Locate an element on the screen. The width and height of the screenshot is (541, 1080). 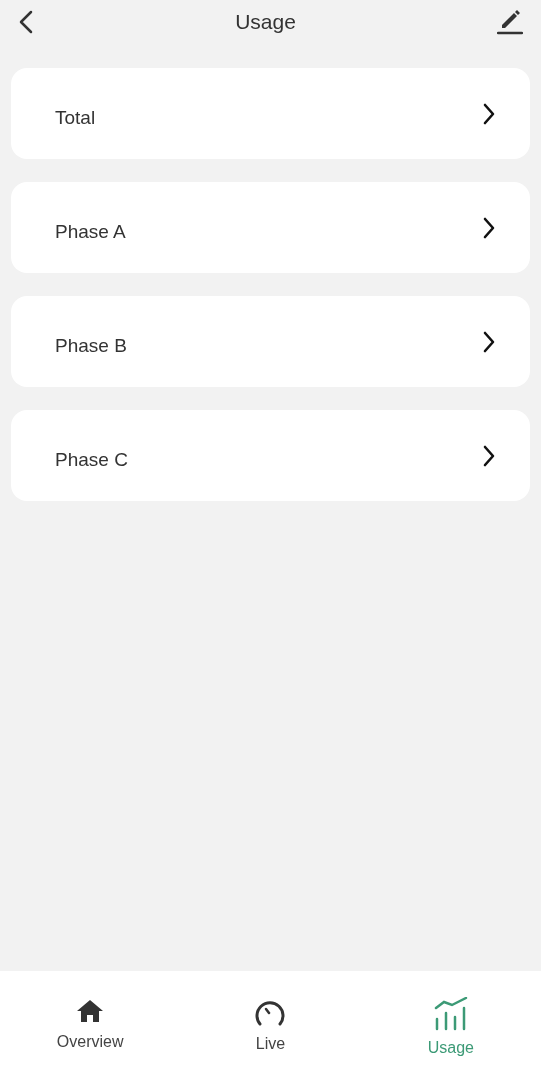
nav-tab: Live is located at coordinates (270, 1038).